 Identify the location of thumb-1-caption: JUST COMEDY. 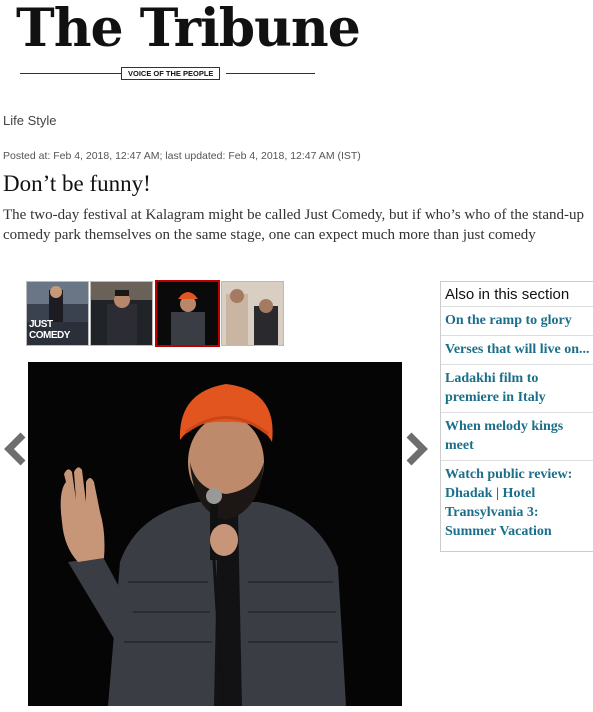
(49, 330).